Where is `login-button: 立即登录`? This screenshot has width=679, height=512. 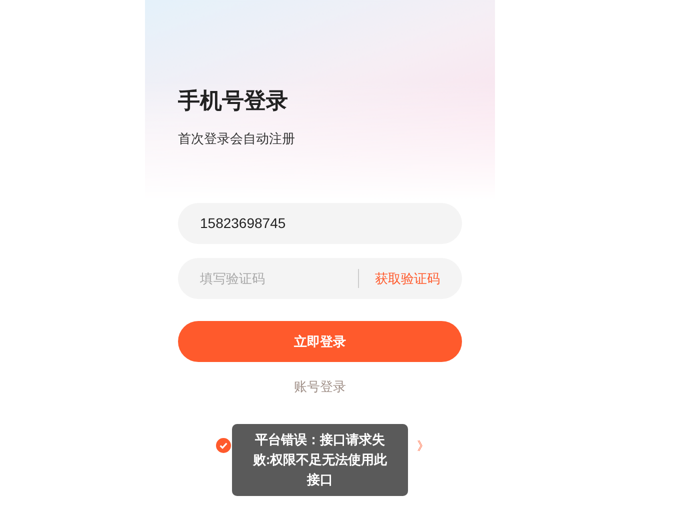
login-button: 立即登录 is located at coordinates (320, 341).